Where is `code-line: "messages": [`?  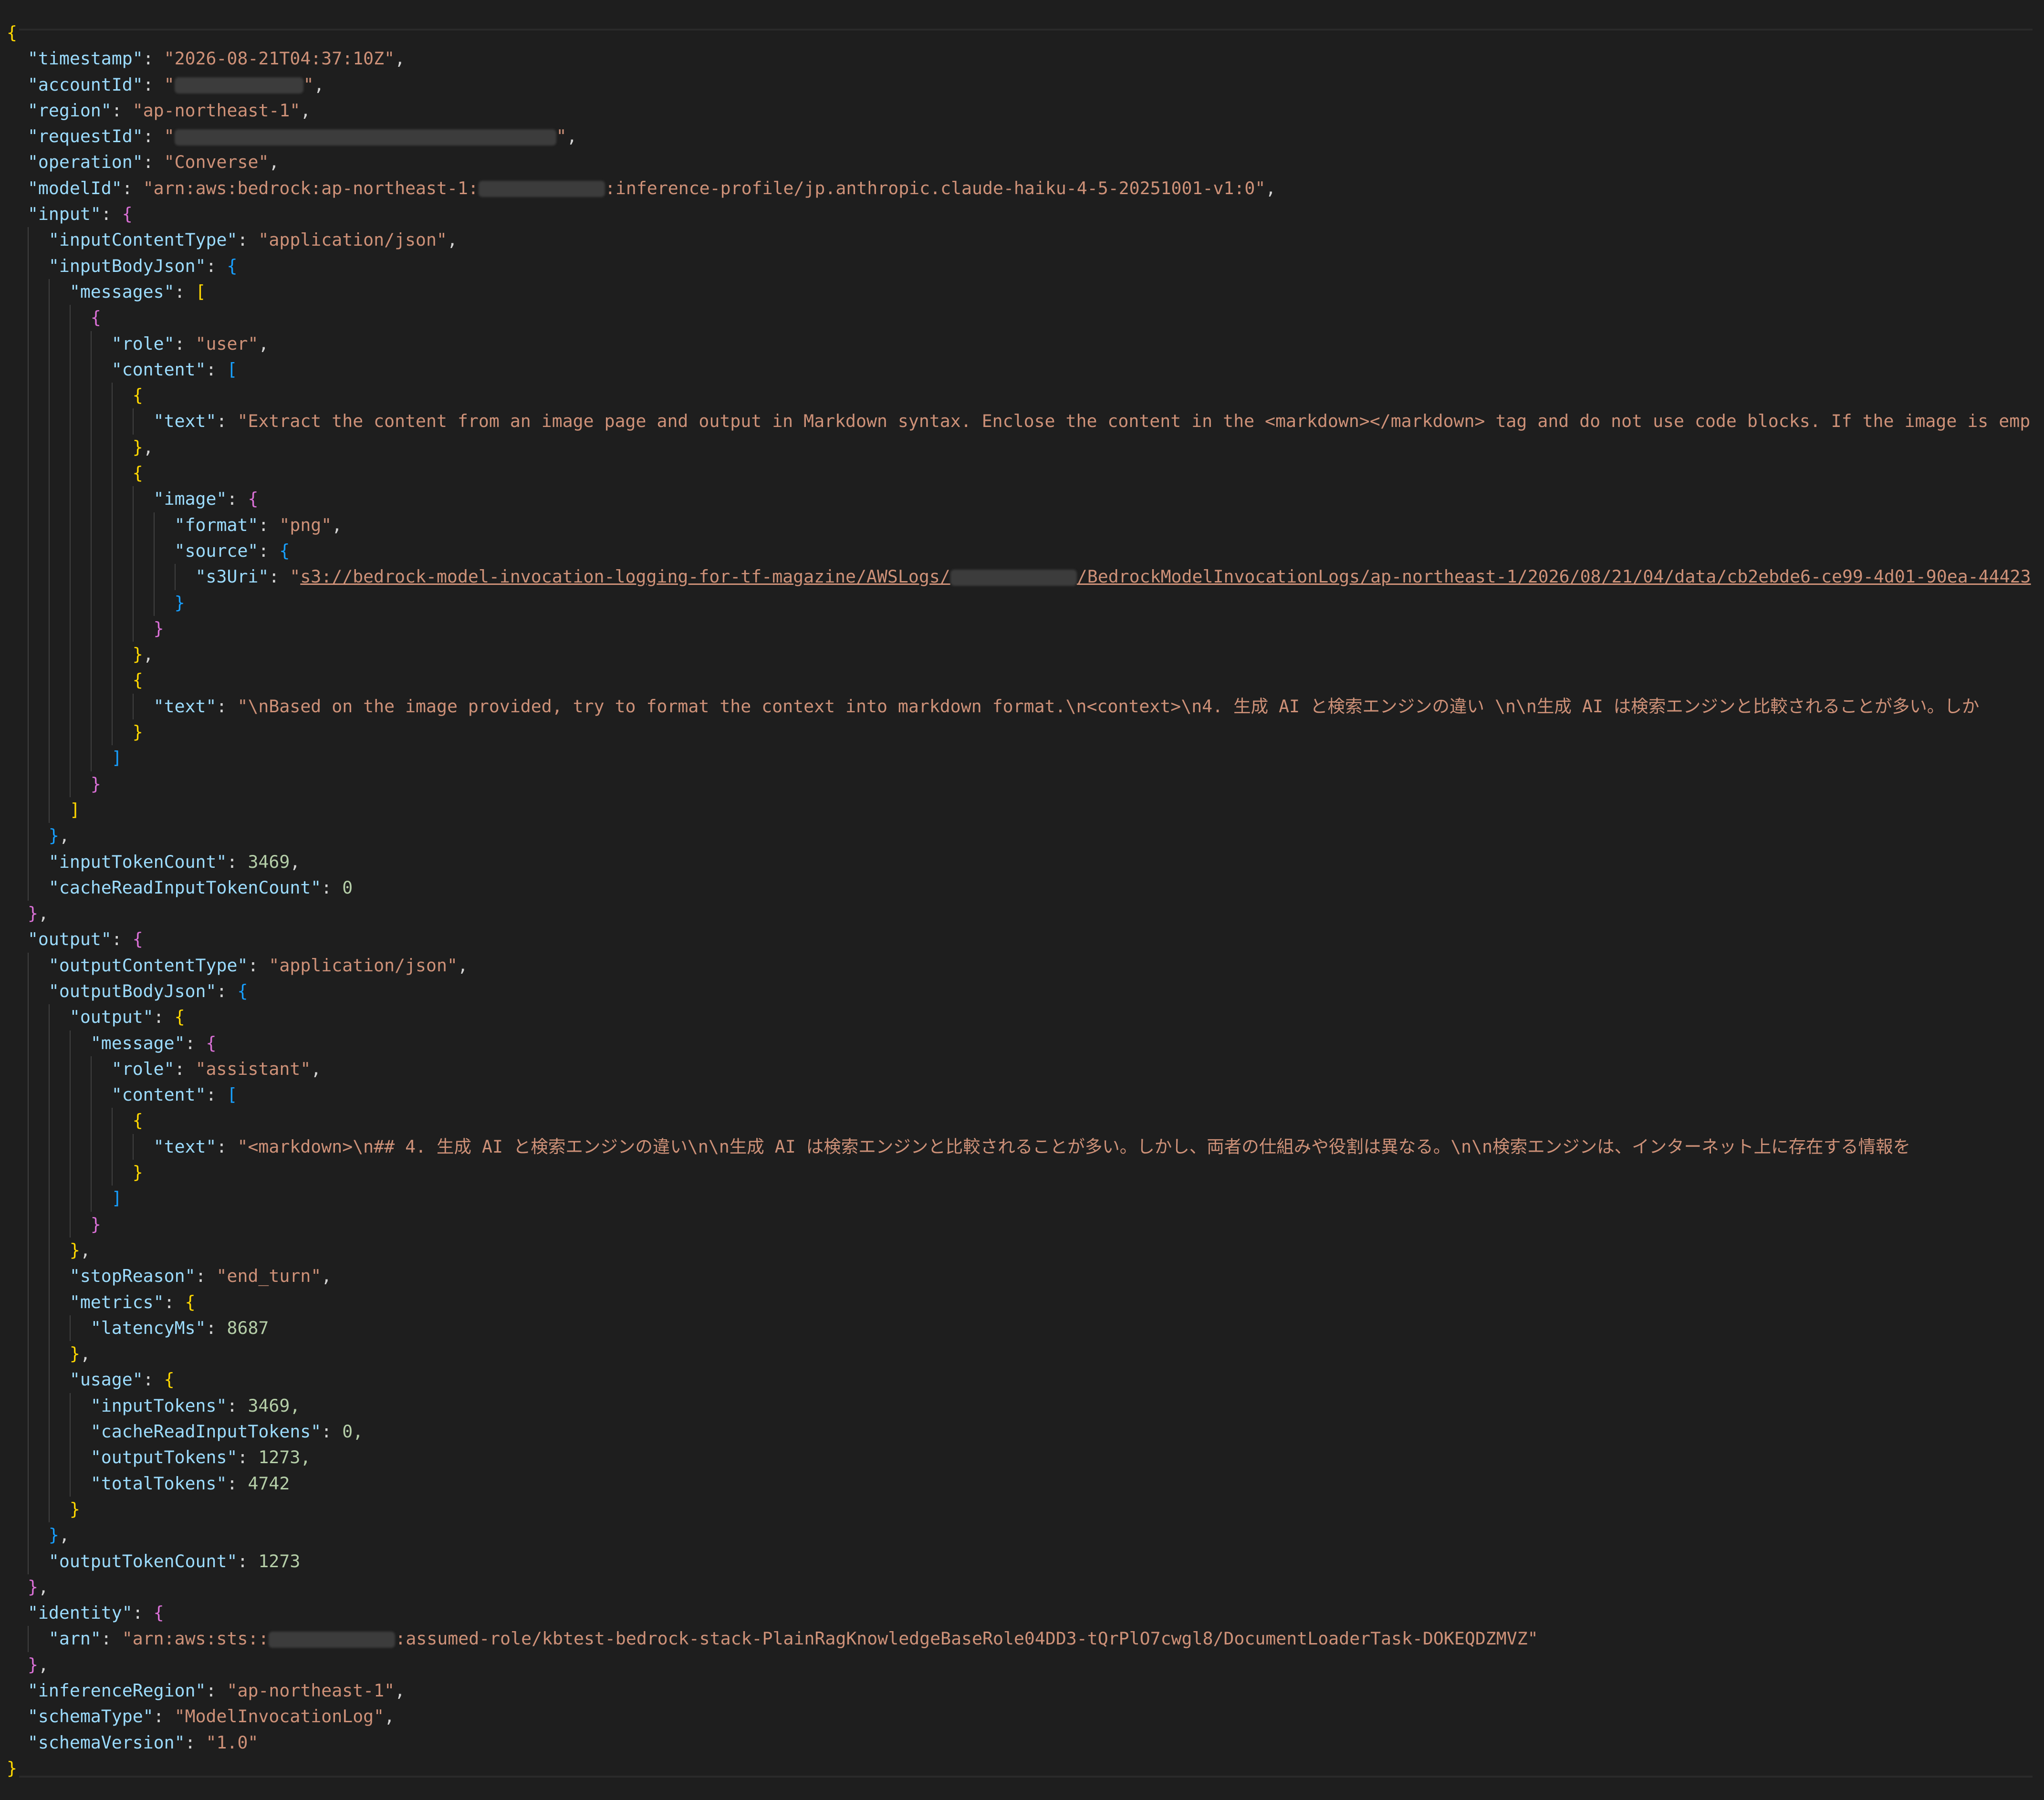 code-line: "messages": [ is located at coordinates (1023, 292).